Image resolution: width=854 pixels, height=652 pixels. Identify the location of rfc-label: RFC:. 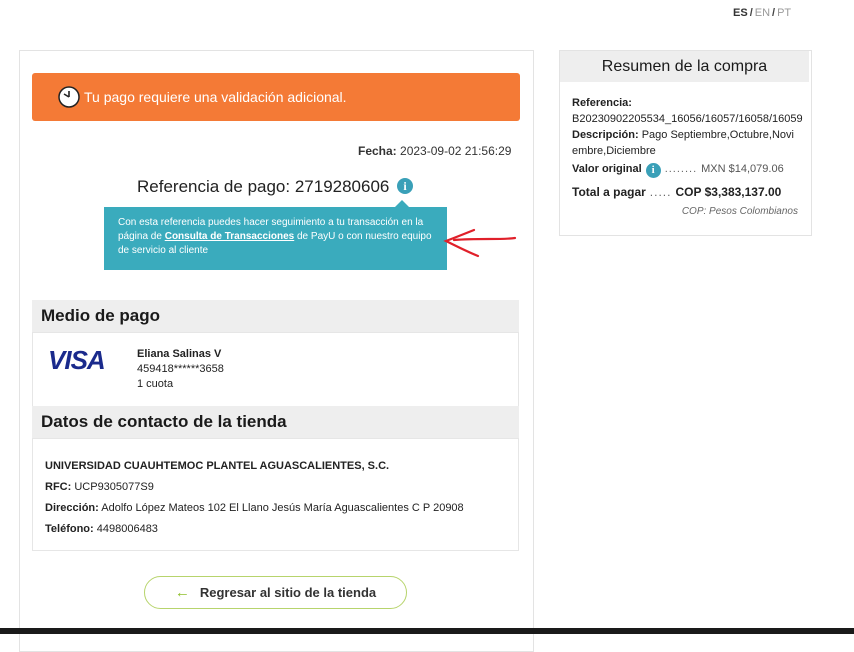
(58, 487).